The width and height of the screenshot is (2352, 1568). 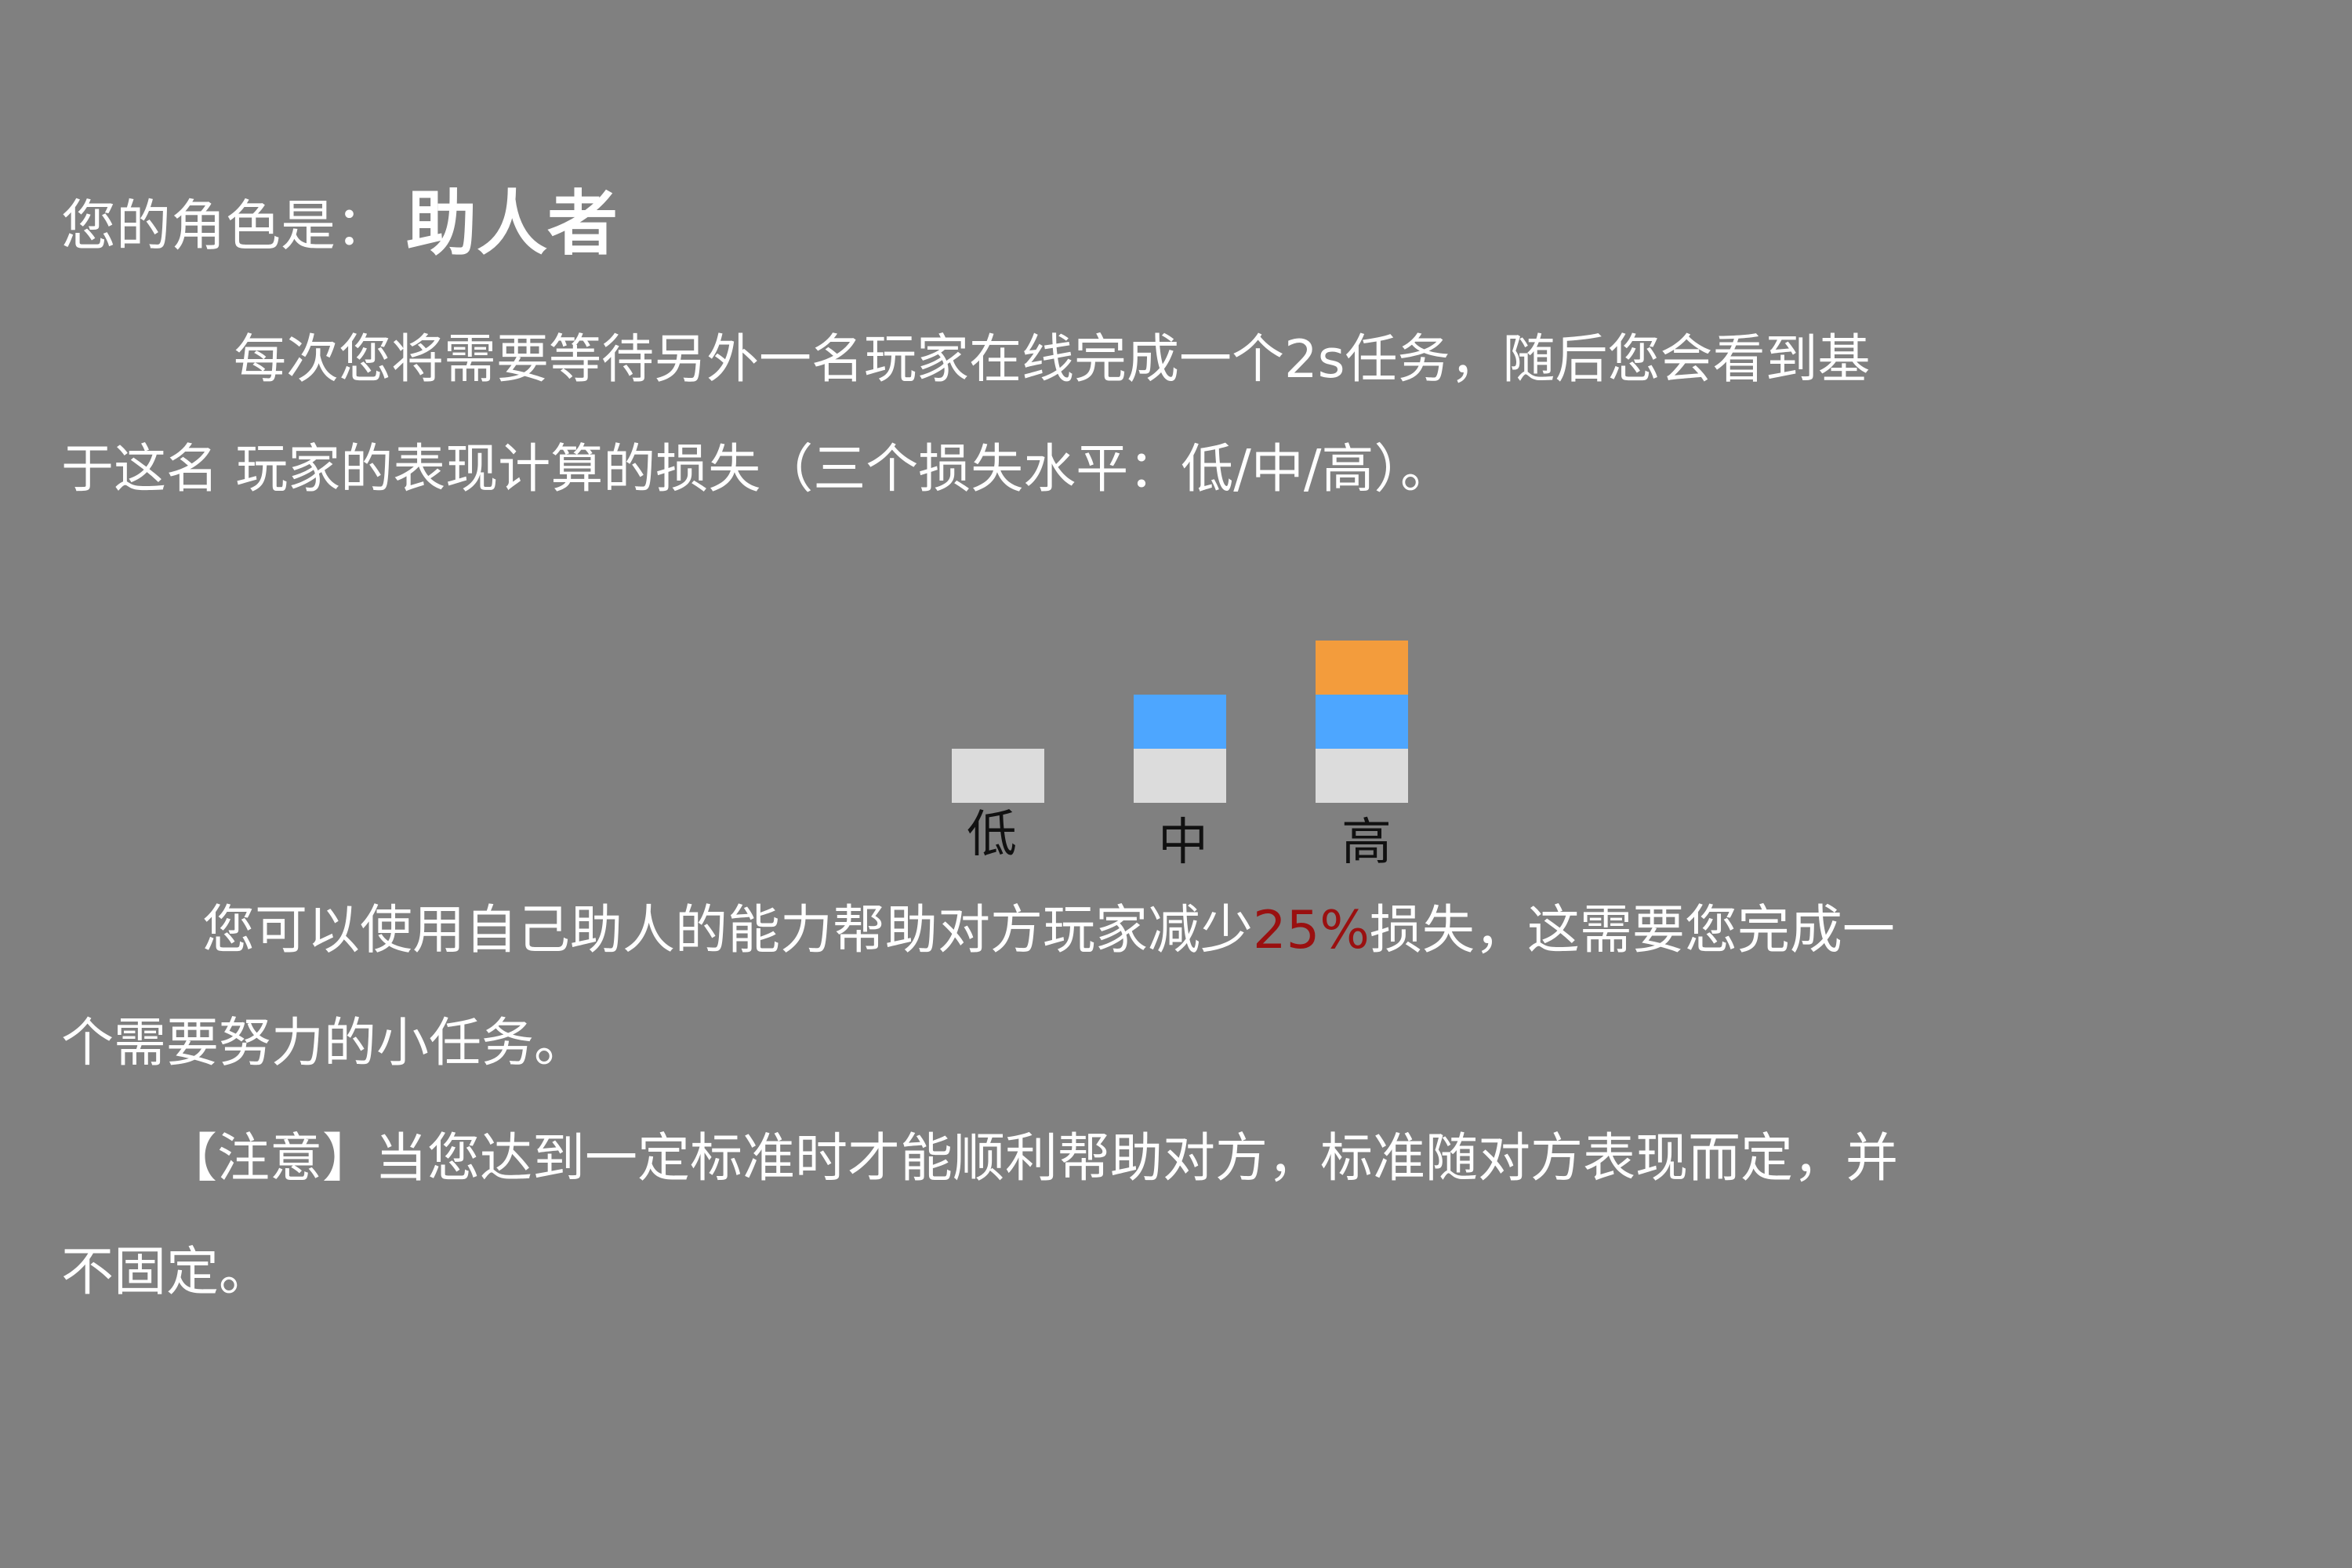 What do you see at coordinates (1180, 722) in the screenshot?
I see `mid-bar-top` at bounding box center [1180, 722].